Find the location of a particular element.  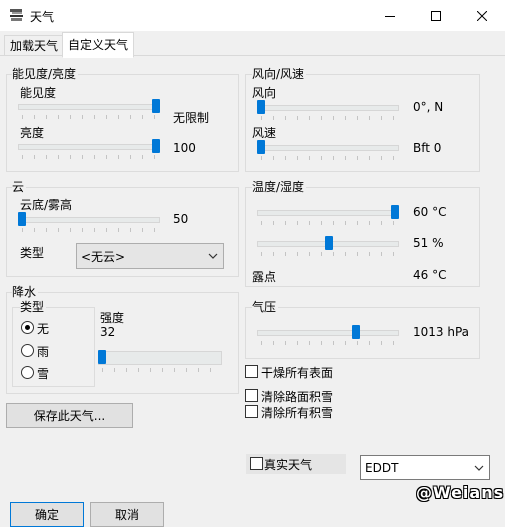

wind-speed-slider is located at coordinates (330, 150).